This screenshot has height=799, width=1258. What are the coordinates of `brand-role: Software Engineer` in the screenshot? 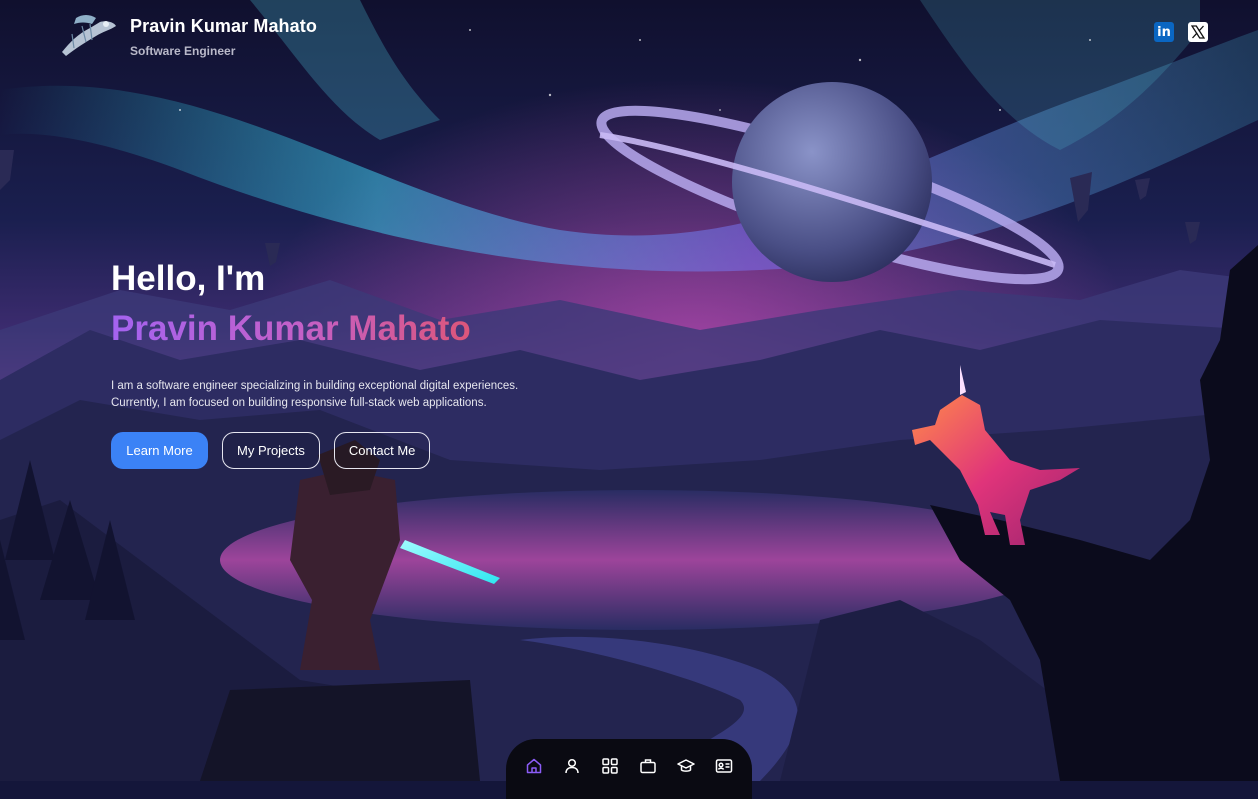 It's located at (183, 51).